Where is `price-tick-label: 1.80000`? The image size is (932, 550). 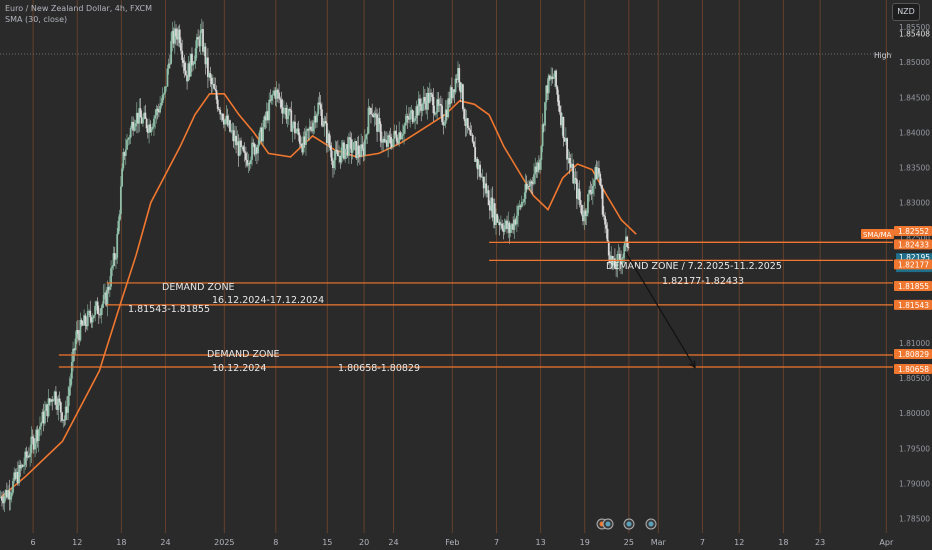 price-tick-label: 1.80000 is located at coordinates (914, 413).